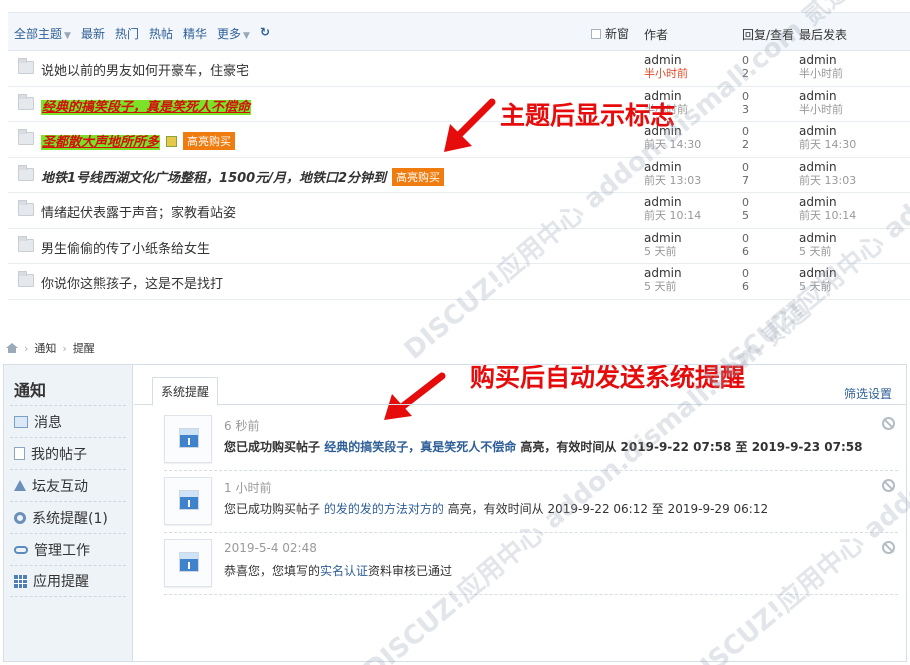 Image resolution: width=910 pixels, height=665 pixels. What do you see at coordinates (68, 485) in the screenshot?
I see `sidebar-item-interactions: 坛友互动` at bounding box center [68, 485].